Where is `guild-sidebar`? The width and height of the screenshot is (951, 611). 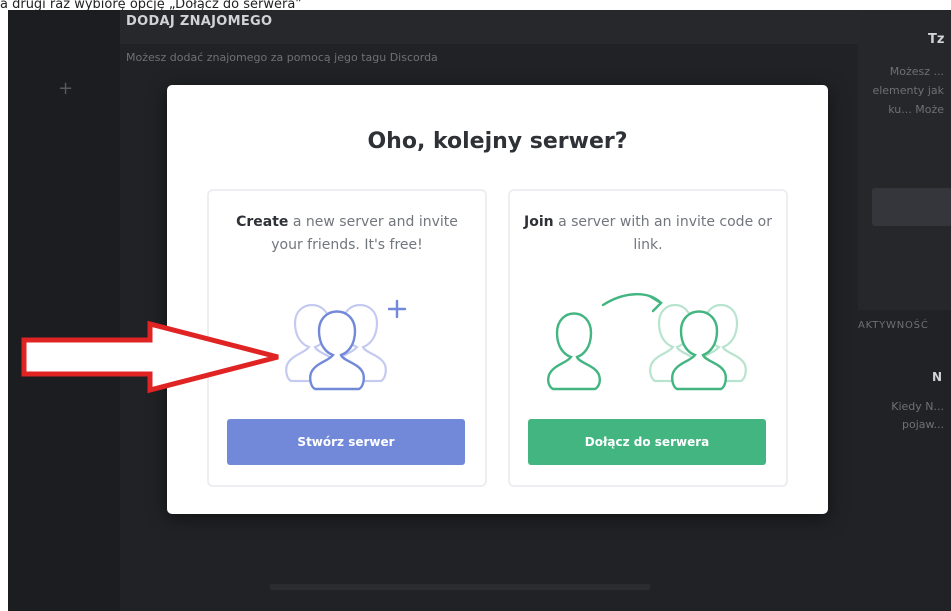
guild-sidebar is located at coordinates (64, 310).